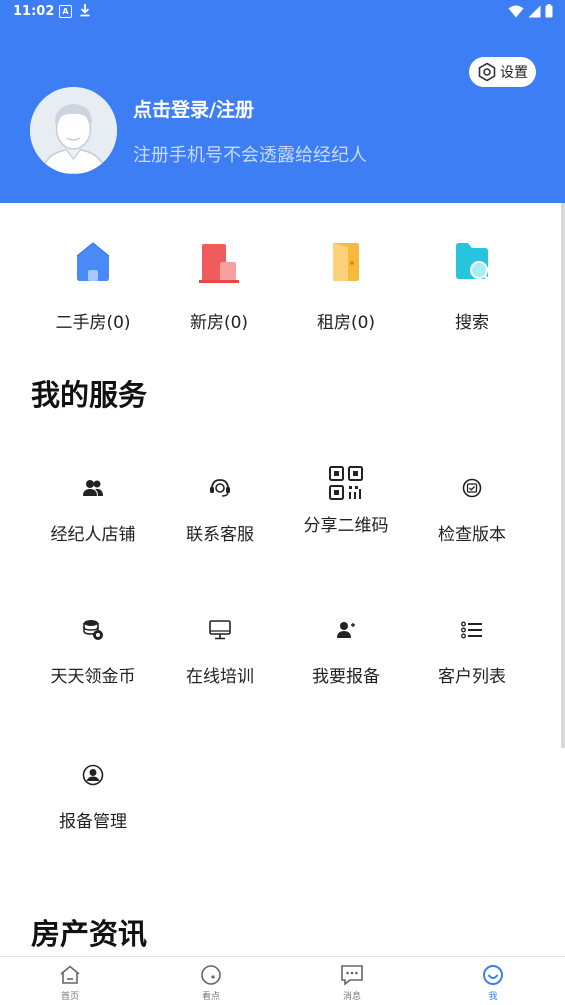 The height and width of the screenshot is (1005, 565). I want to click on version-check-icon, so click(472, 488).